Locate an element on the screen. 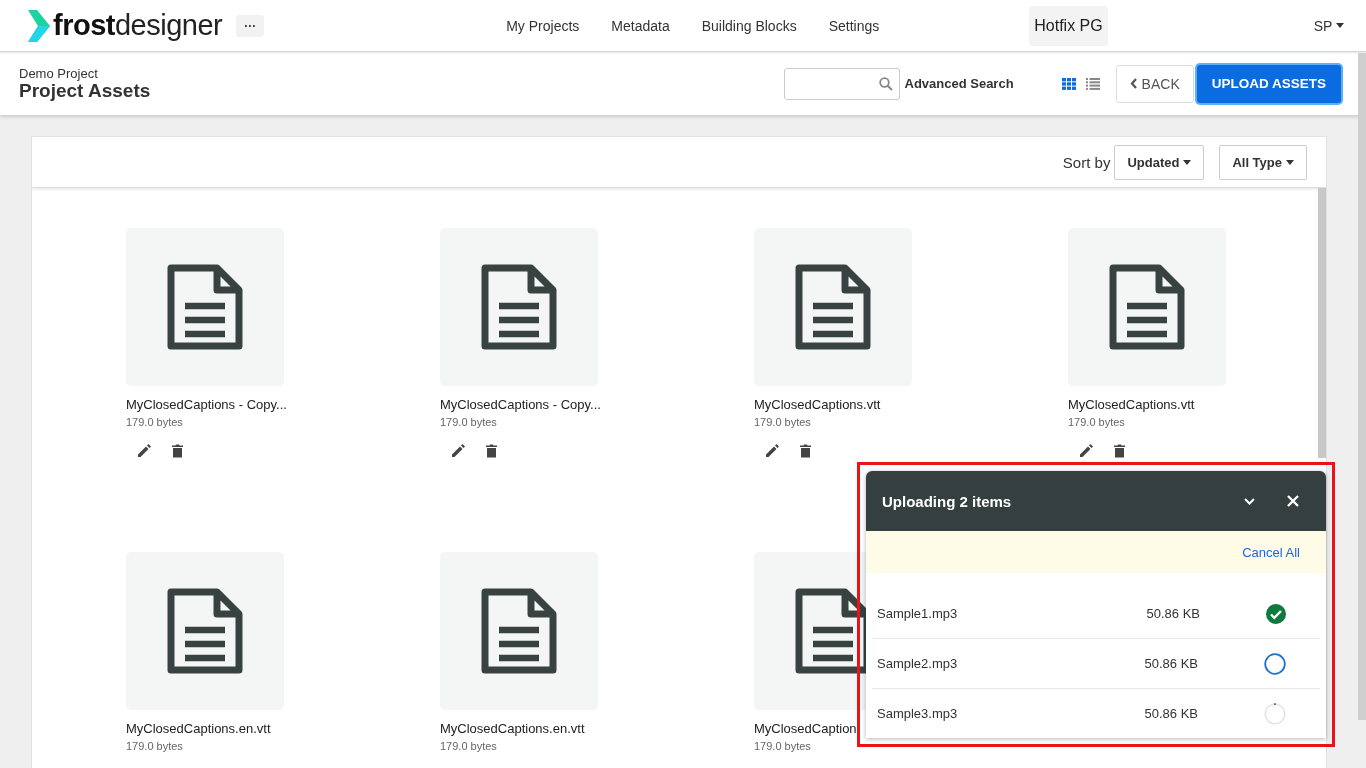 This screenshot has width=1366, height=768. scrollbar is located at coordinates (1322, 323).